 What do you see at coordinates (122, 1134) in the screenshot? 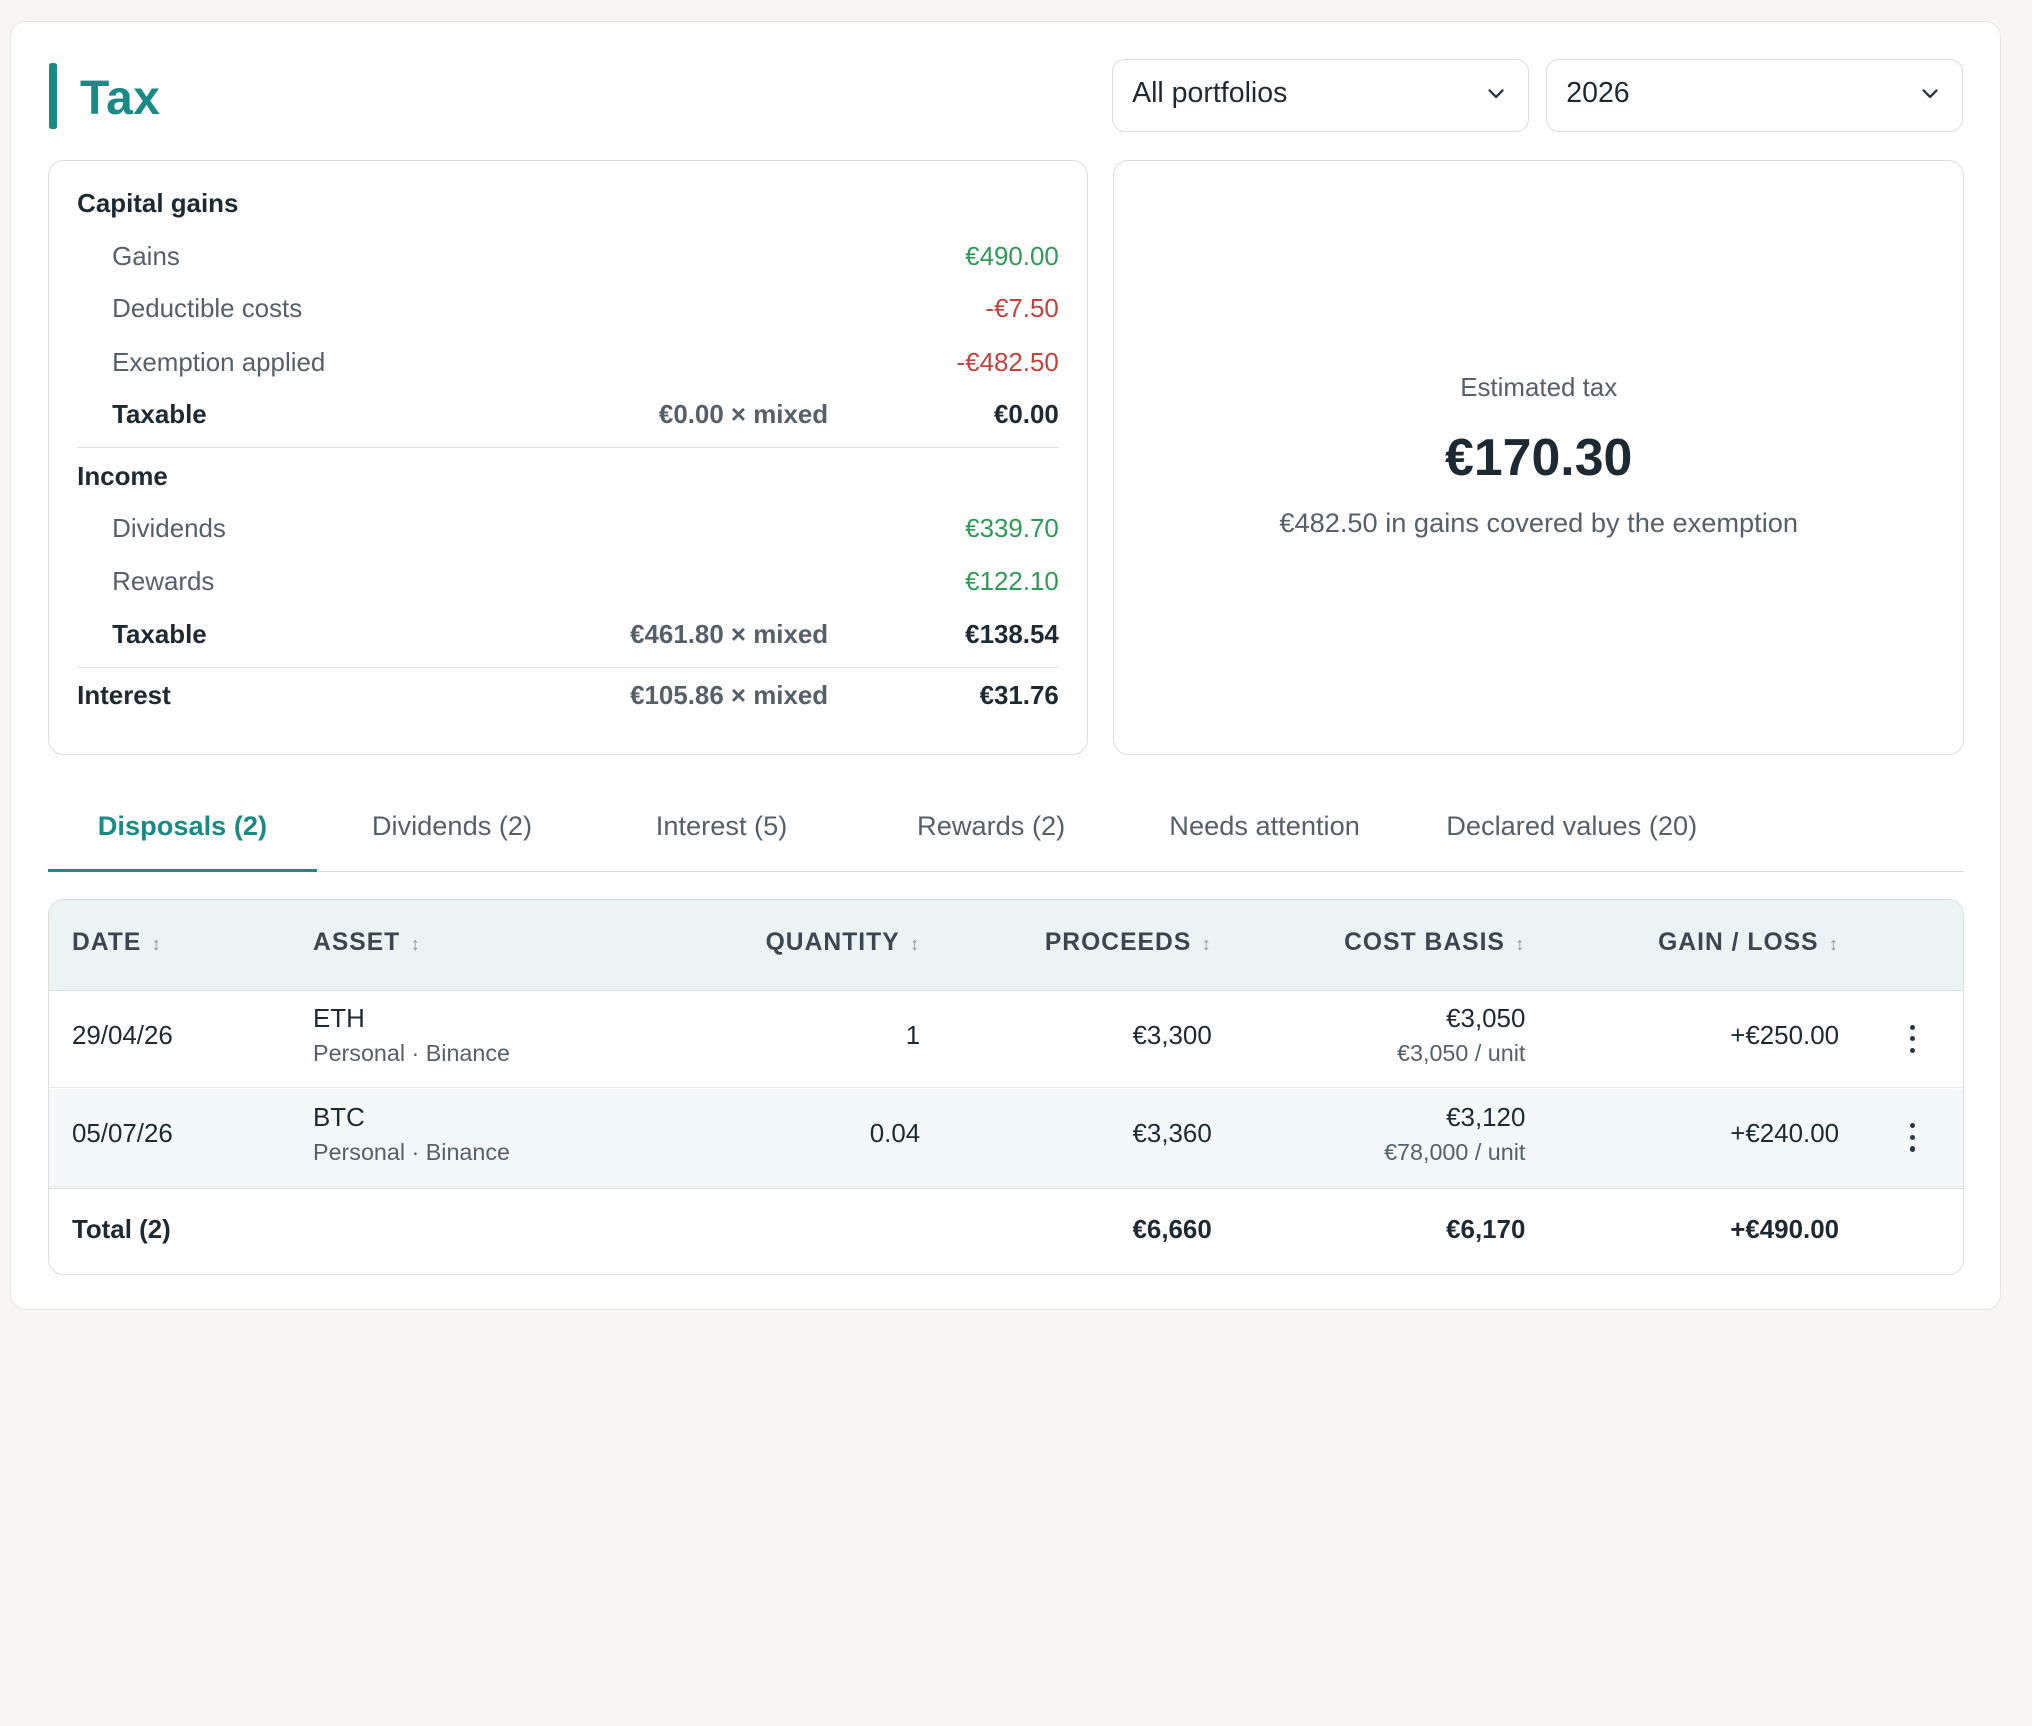
I see `date-cell: 05/07/26` at bounding box center [122, 1134].